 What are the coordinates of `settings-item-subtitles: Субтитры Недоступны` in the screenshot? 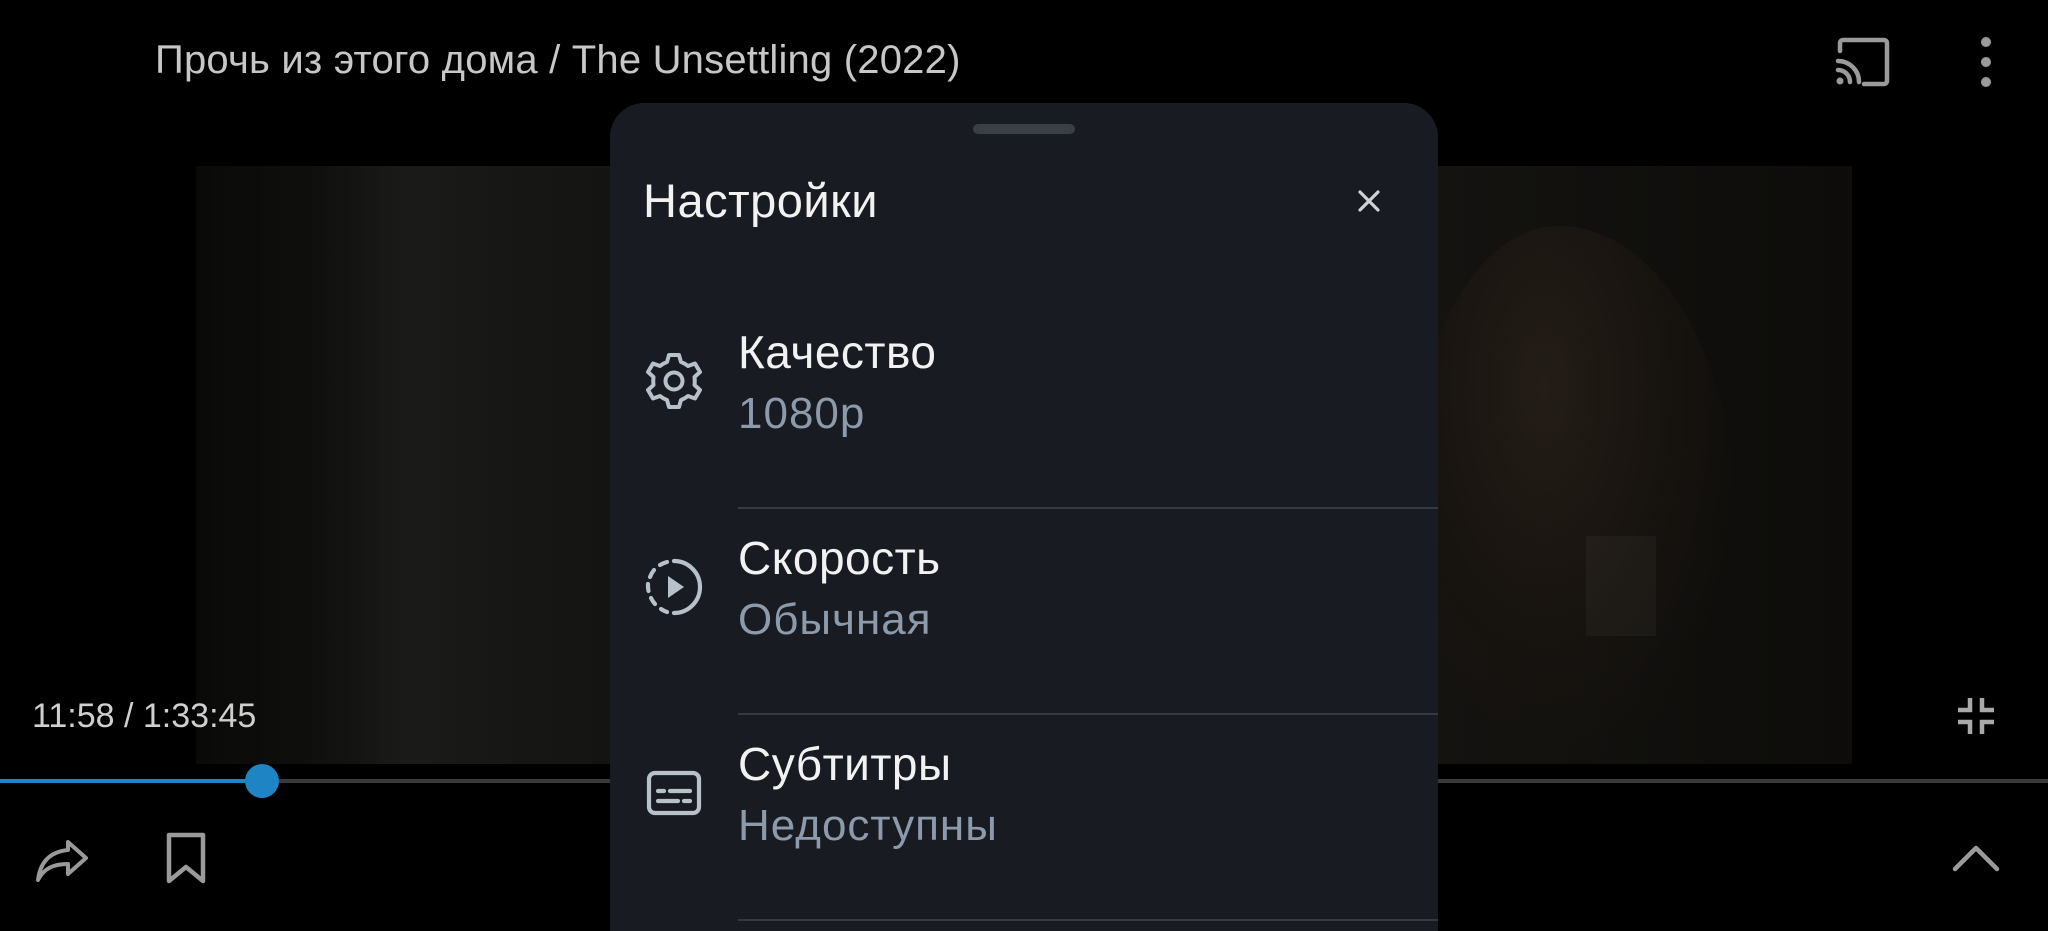 It's located at (1024, 818).